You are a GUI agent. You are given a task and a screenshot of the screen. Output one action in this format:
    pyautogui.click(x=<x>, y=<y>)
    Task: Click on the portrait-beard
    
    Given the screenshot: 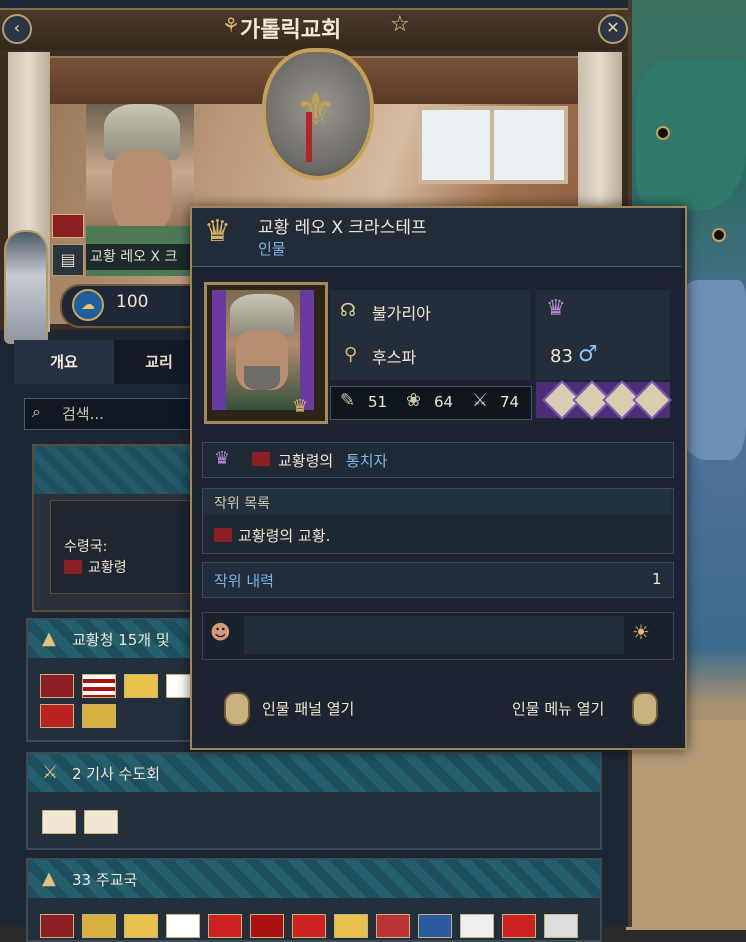 What is the action you would take?
    pyautogui.click(x=262, y=378)
    